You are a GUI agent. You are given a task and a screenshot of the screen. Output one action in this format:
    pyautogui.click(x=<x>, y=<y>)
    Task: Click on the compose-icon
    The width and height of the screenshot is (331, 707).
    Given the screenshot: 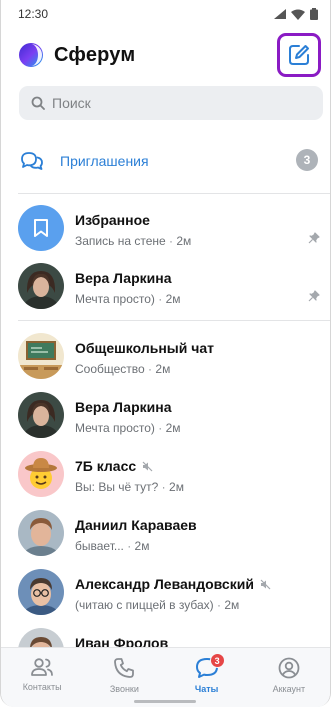 What is the action you would take?
    pyautogui.click(x=299, y=55)
    